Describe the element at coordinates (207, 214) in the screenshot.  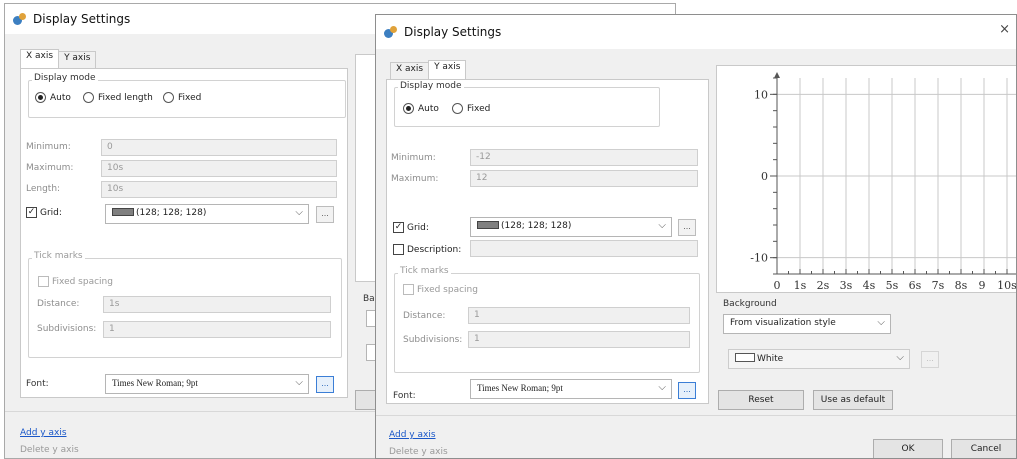
I see `back-grid-color-select: (128; 128; 128) ⌵` at that location.